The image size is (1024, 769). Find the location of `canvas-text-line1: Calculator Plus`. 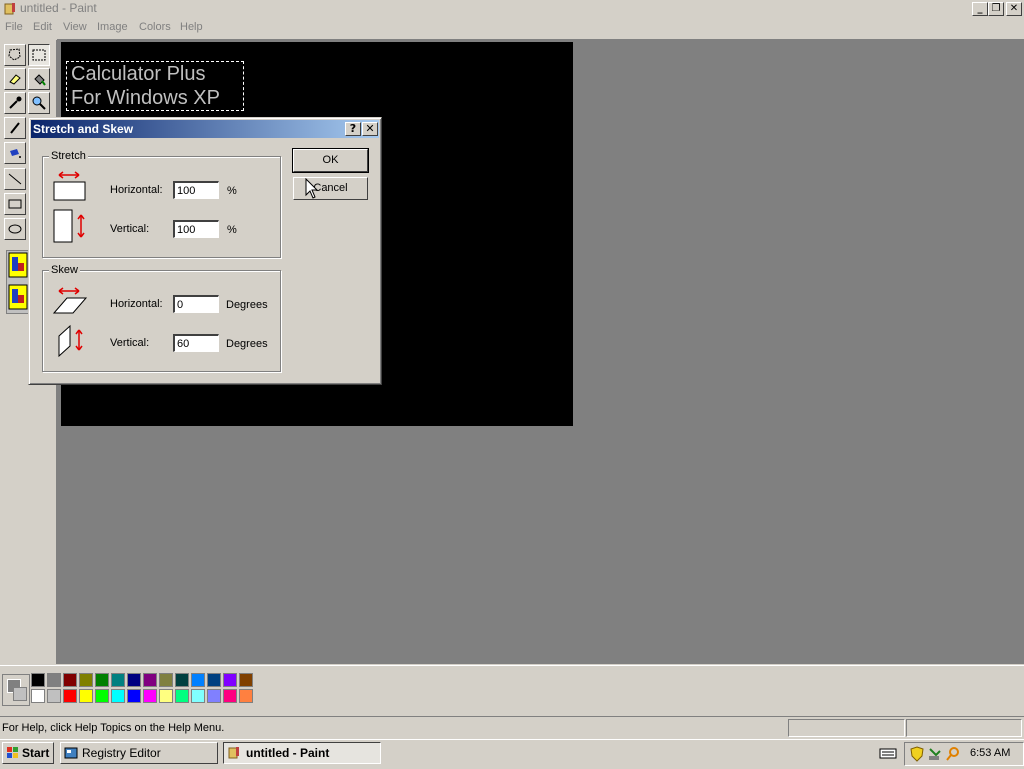

canvas-text-line1: Calculator Plus is located at coordinates (138, 74).